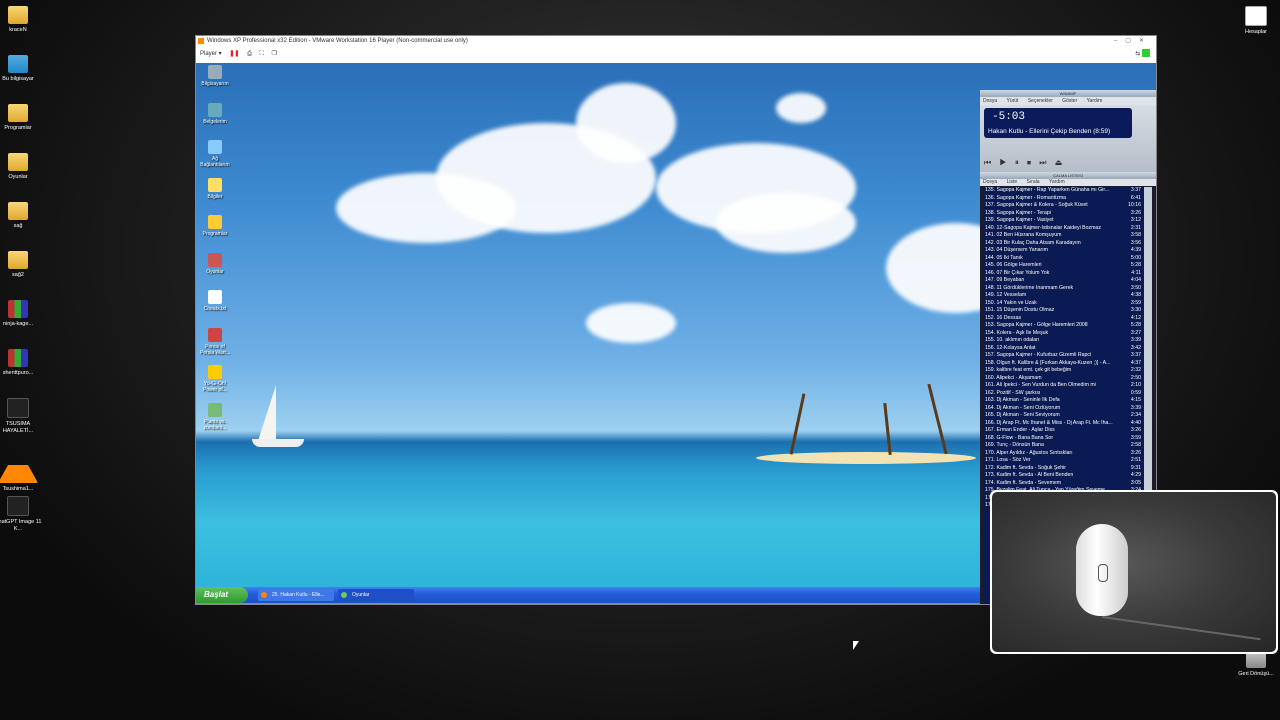 Image resolution: width=1280 pixels, height=720 pixels. What do you see at coordinates (215, 154) in the screenshot?
I see `guest-desktop-icon: Ağ Bağlantılarım` at bounding box center [215, 154].